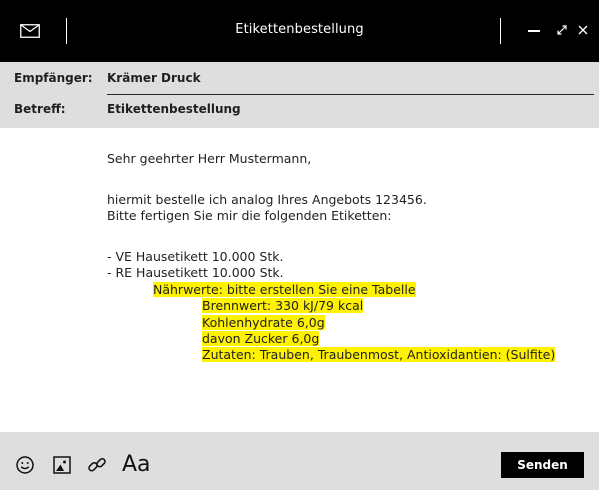 The width and height of the screenshot is (599, 490). Describe the element at coordinates (562, 30) in the screenshot. I see `expand-icon` at that location.